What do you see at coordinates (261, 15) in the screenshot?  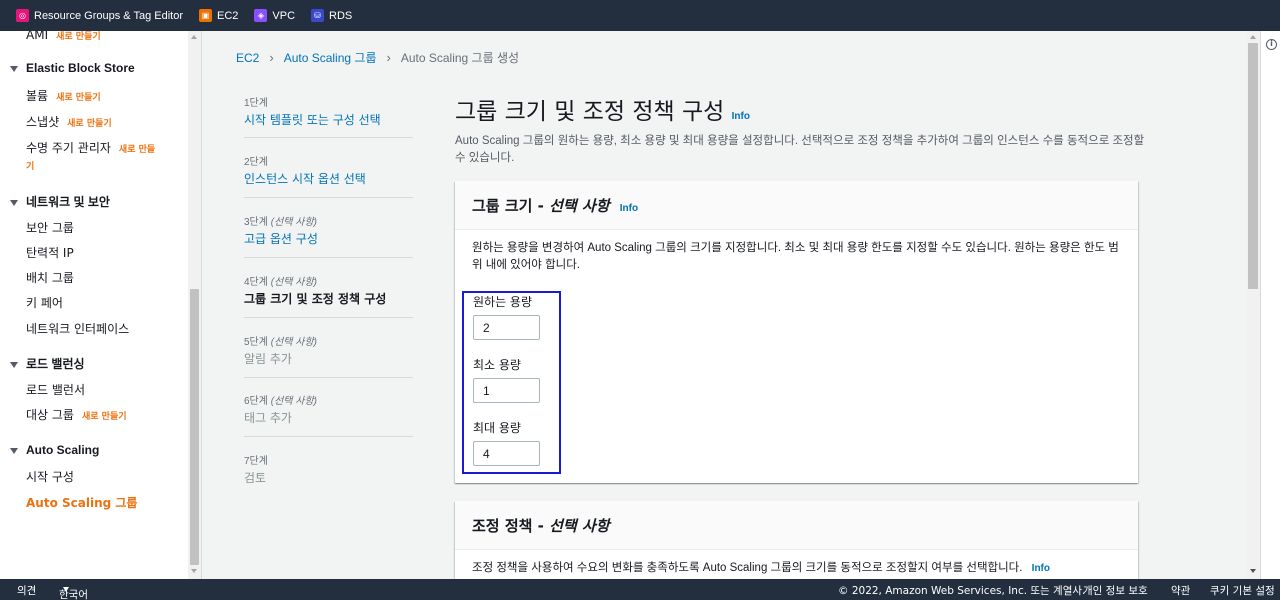 I see `vpc-icon: ◈` at bounding box center [261, 15].